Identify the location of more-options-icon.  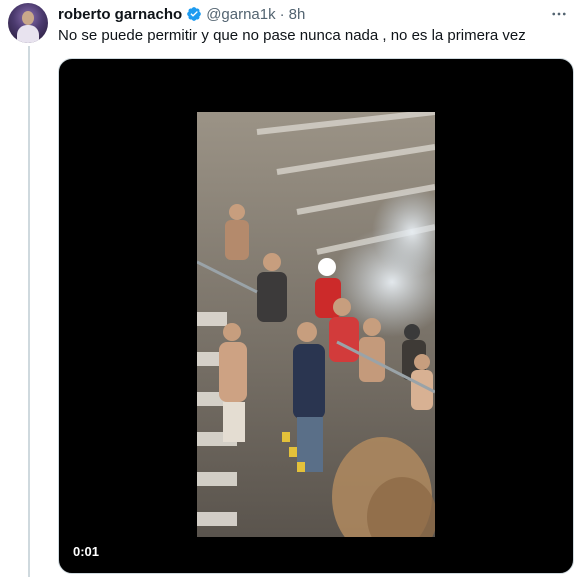
(559, 14).